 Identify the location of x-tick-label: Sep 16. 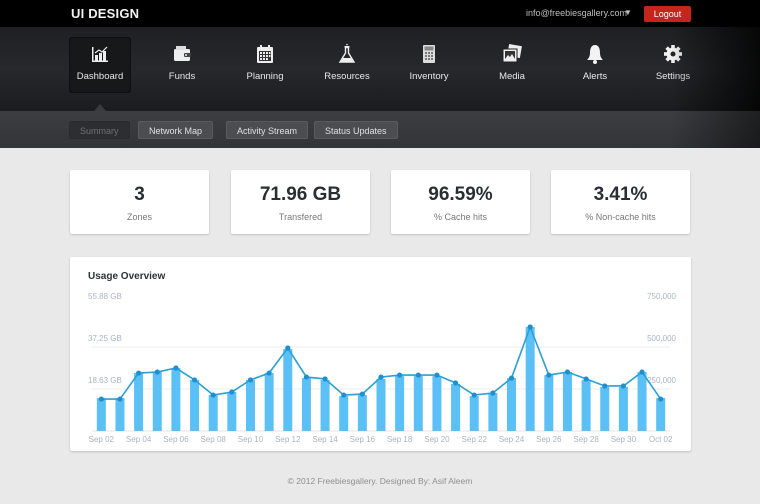
(363, 439).